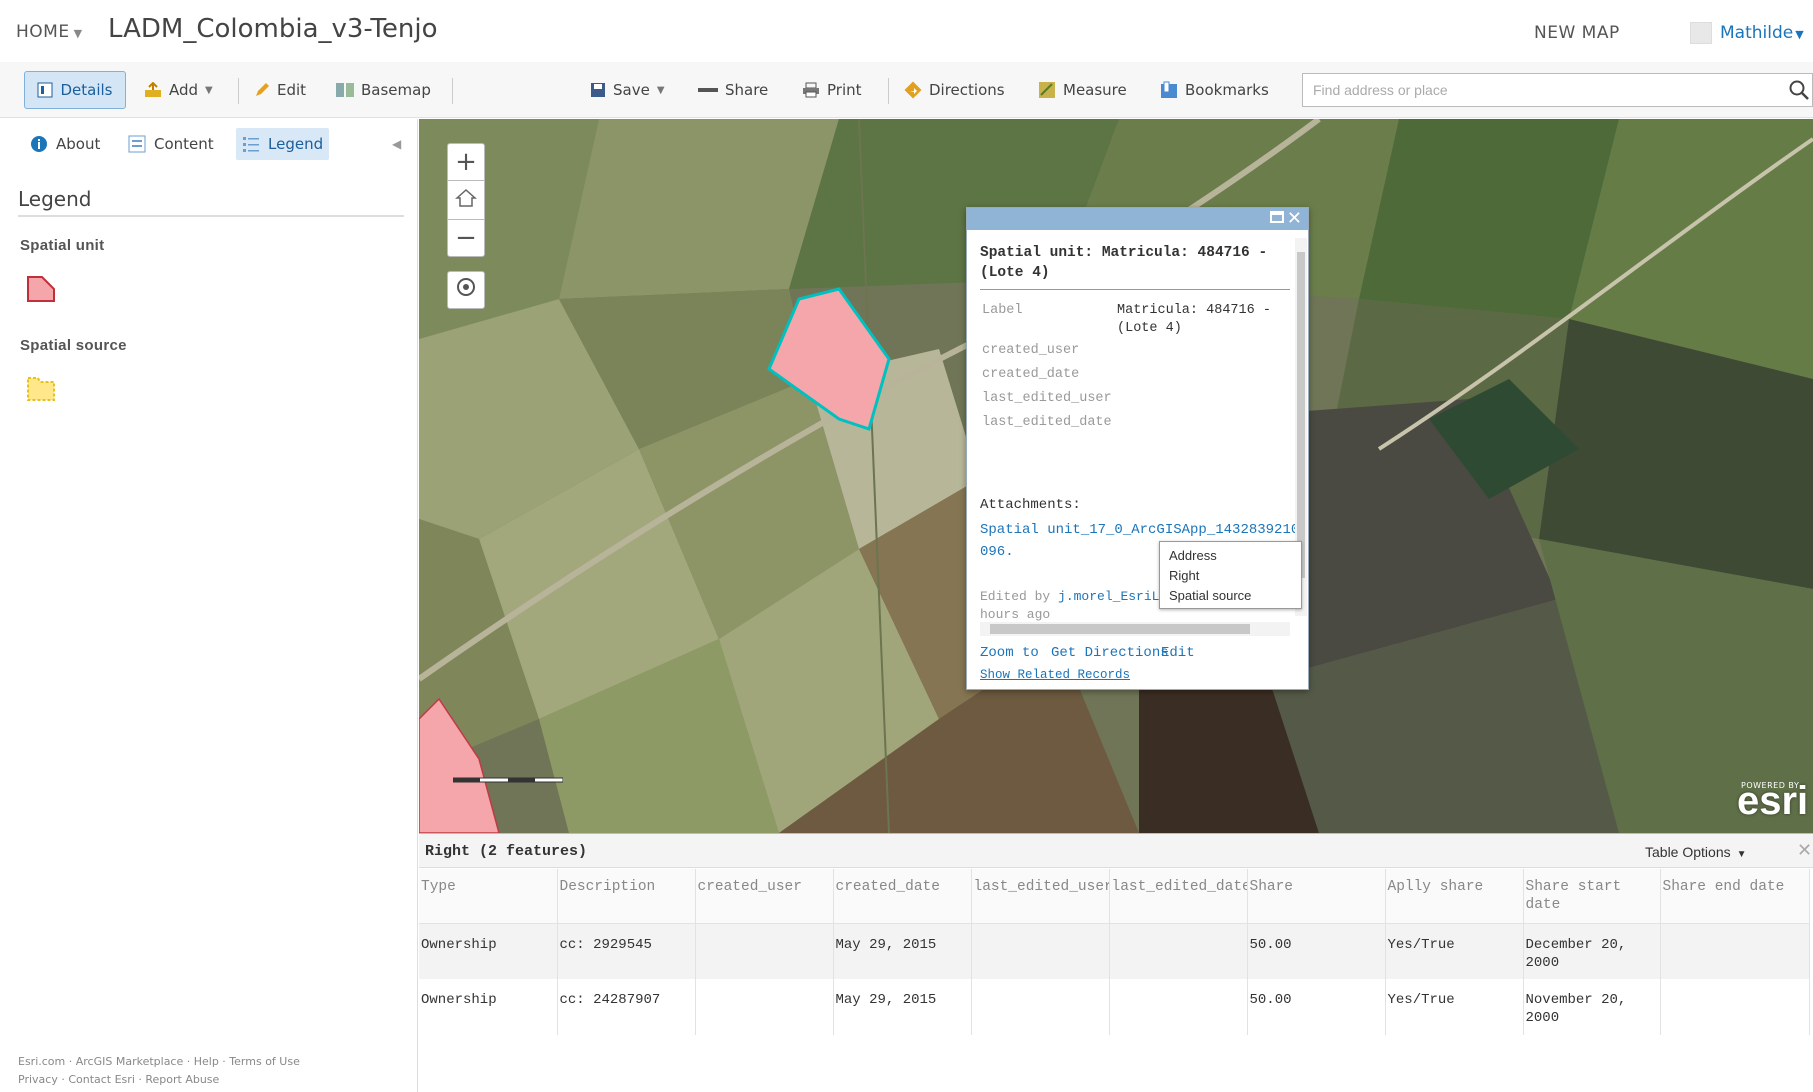 This screenshot has height=1092, width=1813. I want to click on basemap-label: Basemap, so click(396, 90).